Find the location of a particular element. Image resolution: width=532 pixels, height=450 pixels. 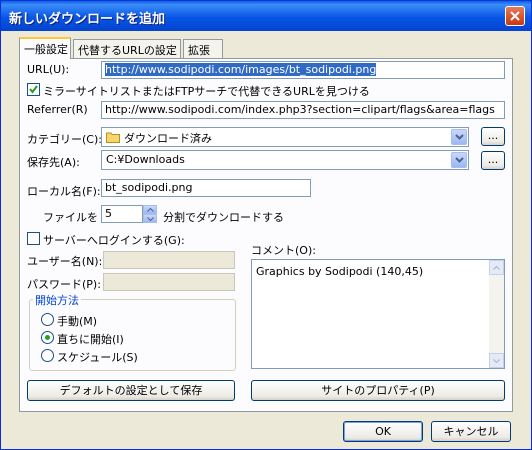

saveto-select: C:¥Downloads is located at coordinates (285, 160).